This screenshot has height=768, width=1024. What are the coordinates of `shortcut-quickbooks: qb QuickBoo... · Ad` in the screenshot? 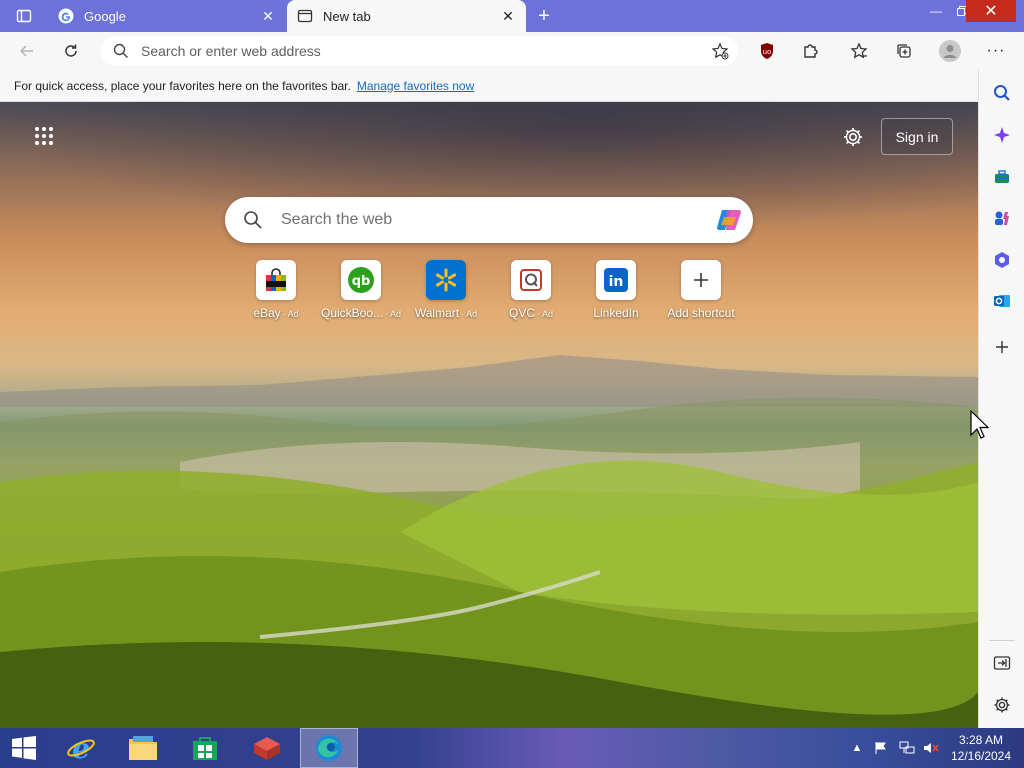 It's located at (361, 290).